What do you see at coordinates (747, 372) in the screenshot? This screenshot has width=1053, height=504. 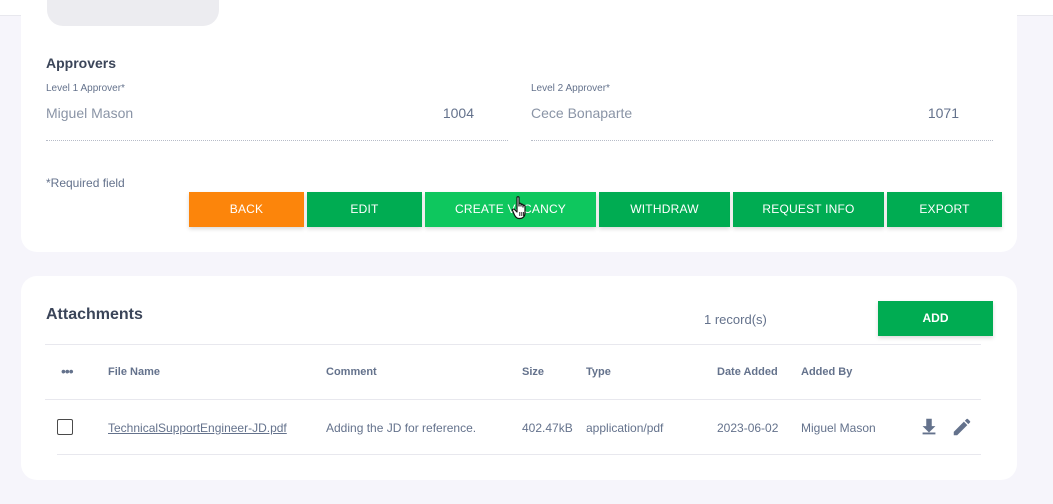 I see `column-date-added: Date Added` at bounding box center [747, 372].